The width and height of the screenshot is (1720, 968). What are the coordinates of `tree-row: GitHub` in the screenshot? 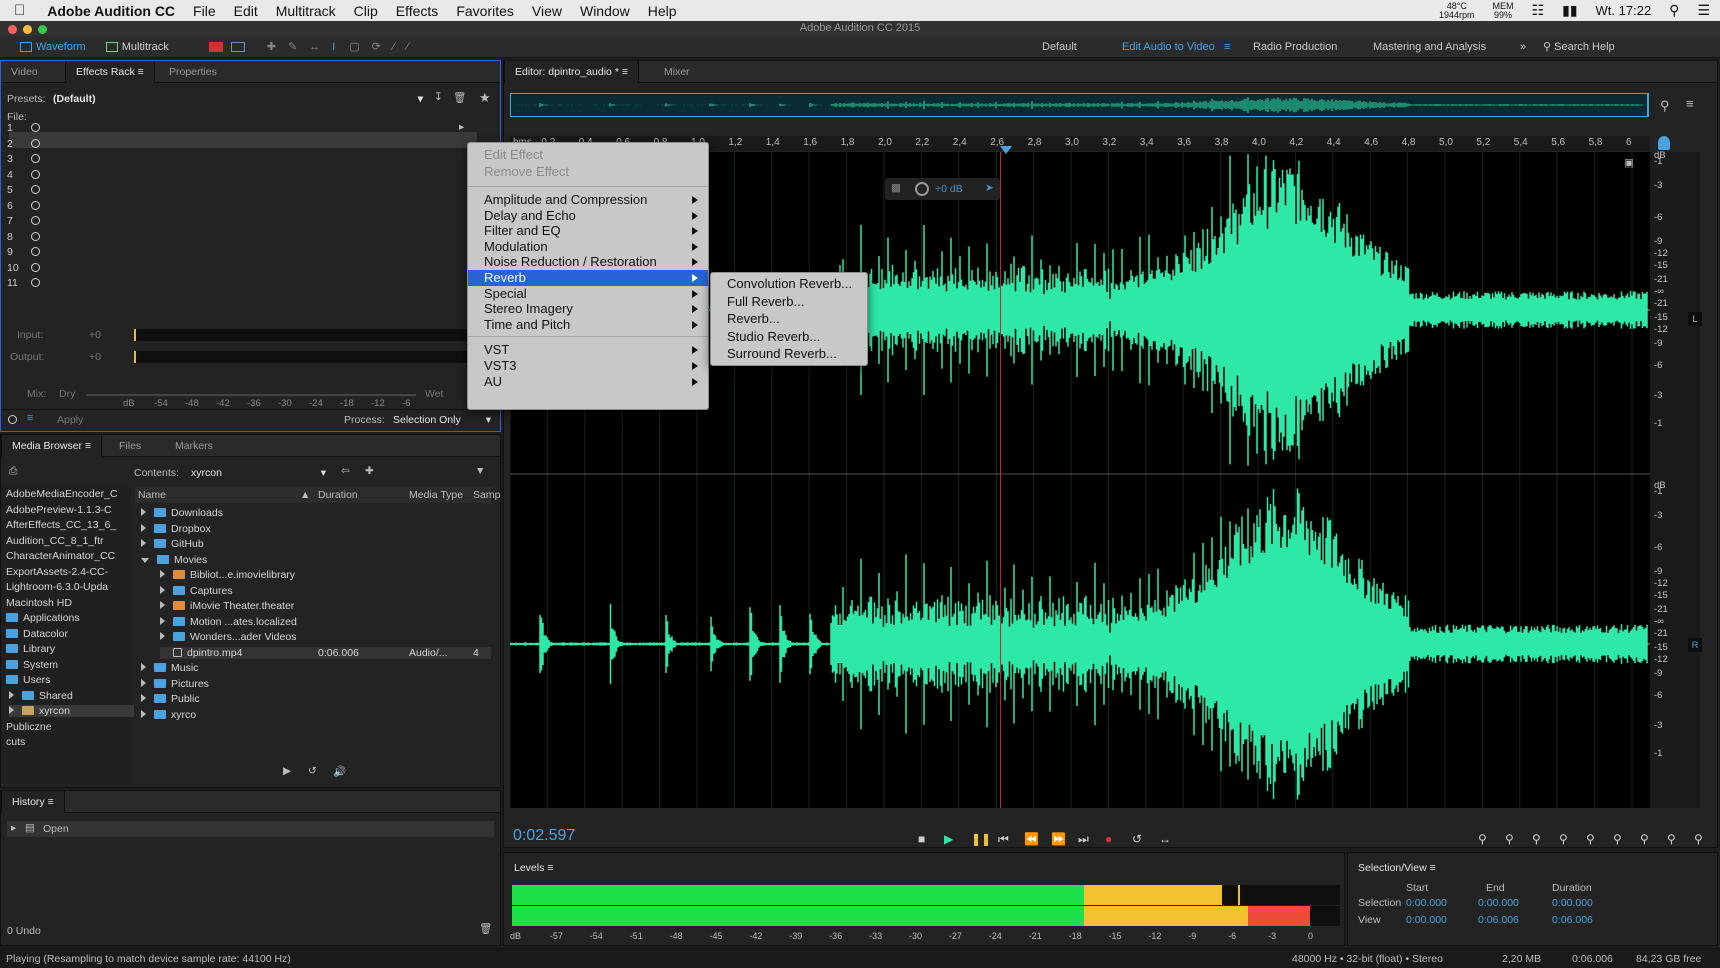 It's located at (316, 544).